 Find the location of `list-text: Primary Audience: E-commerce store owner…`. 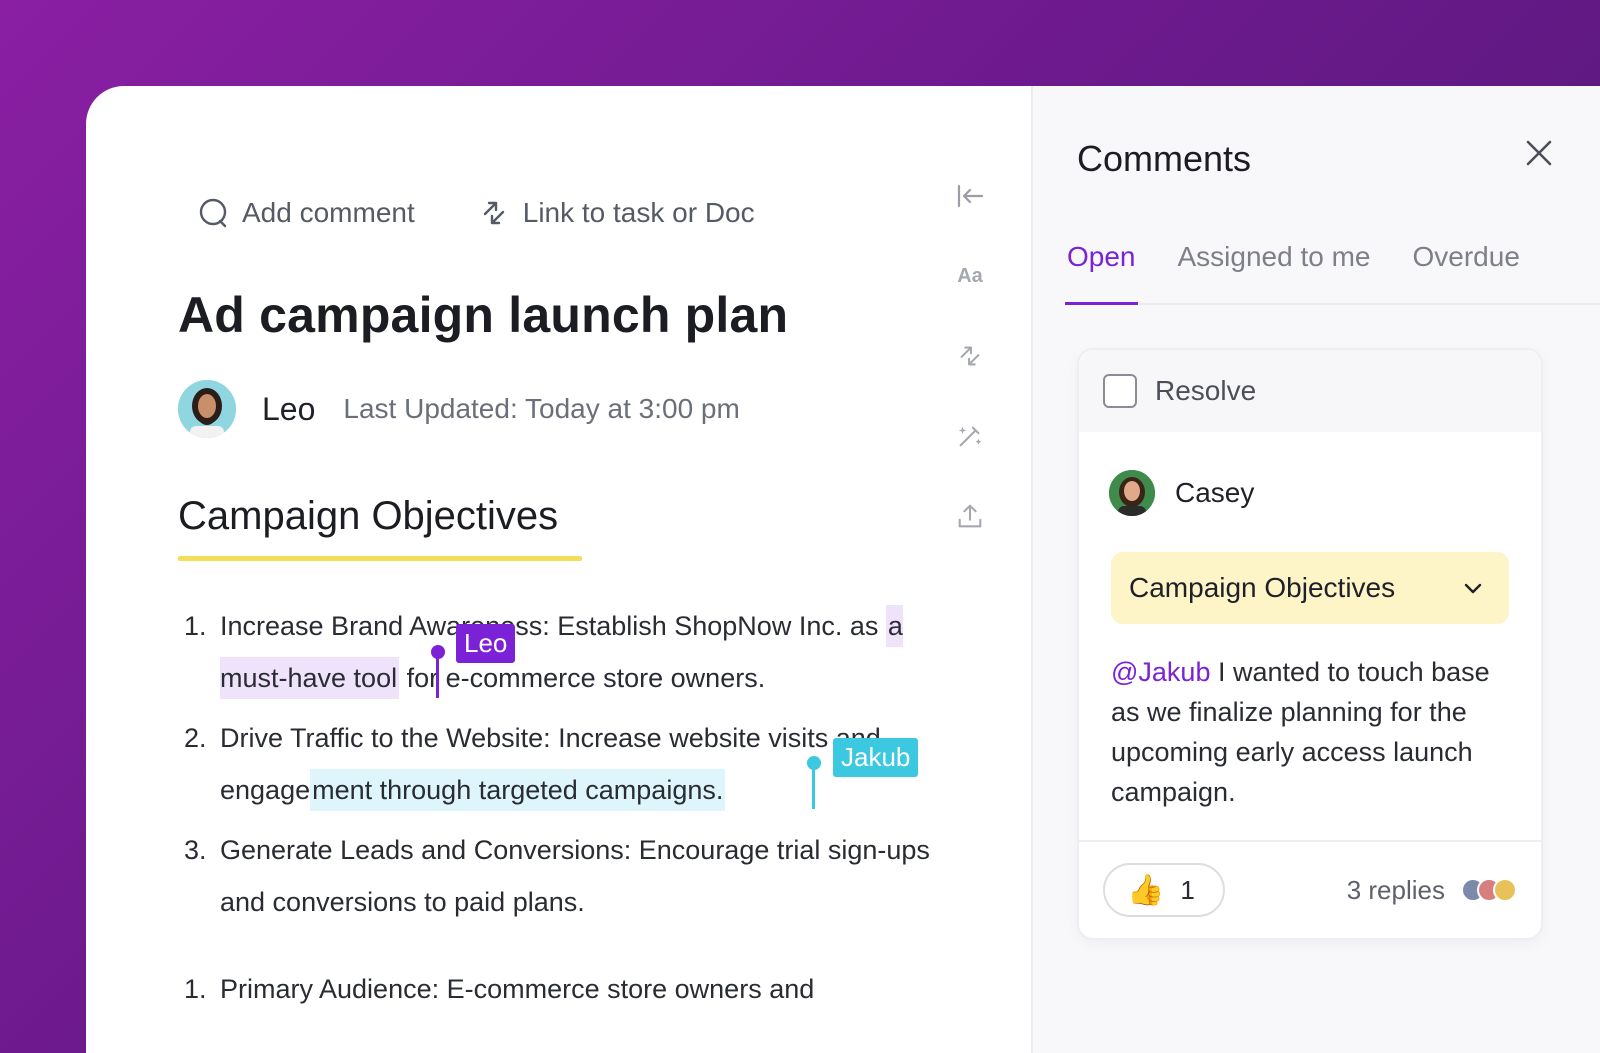

list-text: Primary Audience: E-commerce store owner… is located at coordinates (517, 989).